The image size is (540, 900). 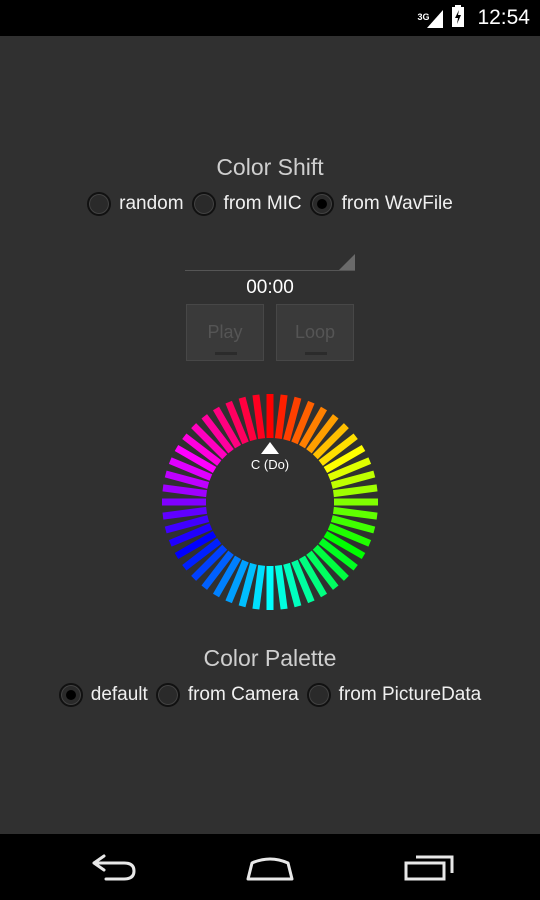 I want to click on play-button: Play, so click(x=225, y=332).